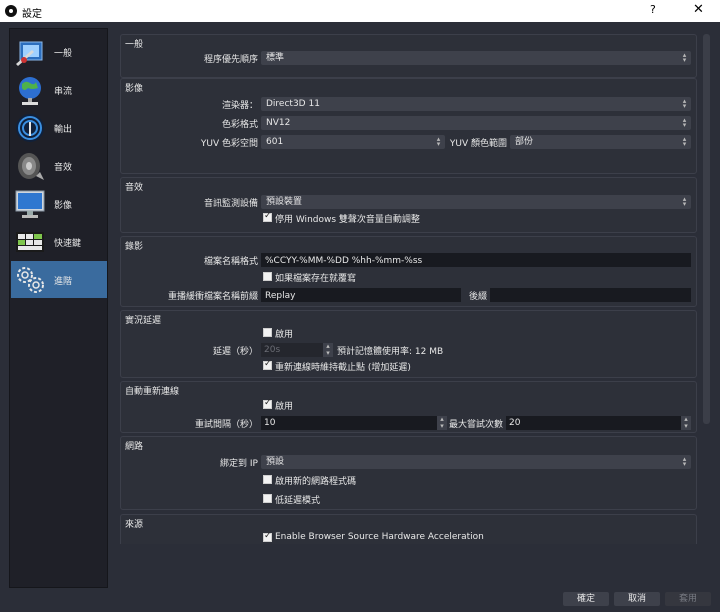 Image resolution: width=720 pixels, height=612 pixels. Describe the element at coordinates (476, 104) in the screenshot. I see `renderer-select: Direct3D 11 ▴ ▾` at that location.